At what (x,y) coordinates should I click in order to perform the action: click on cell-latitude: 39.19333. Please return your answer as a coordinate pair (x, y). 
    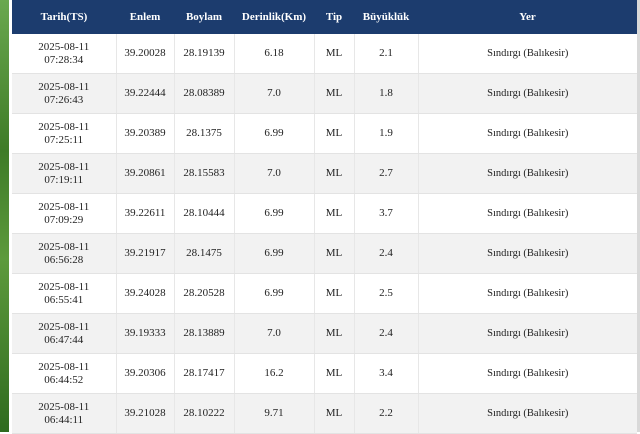
    Looking at the image, I should click on (145, 333).